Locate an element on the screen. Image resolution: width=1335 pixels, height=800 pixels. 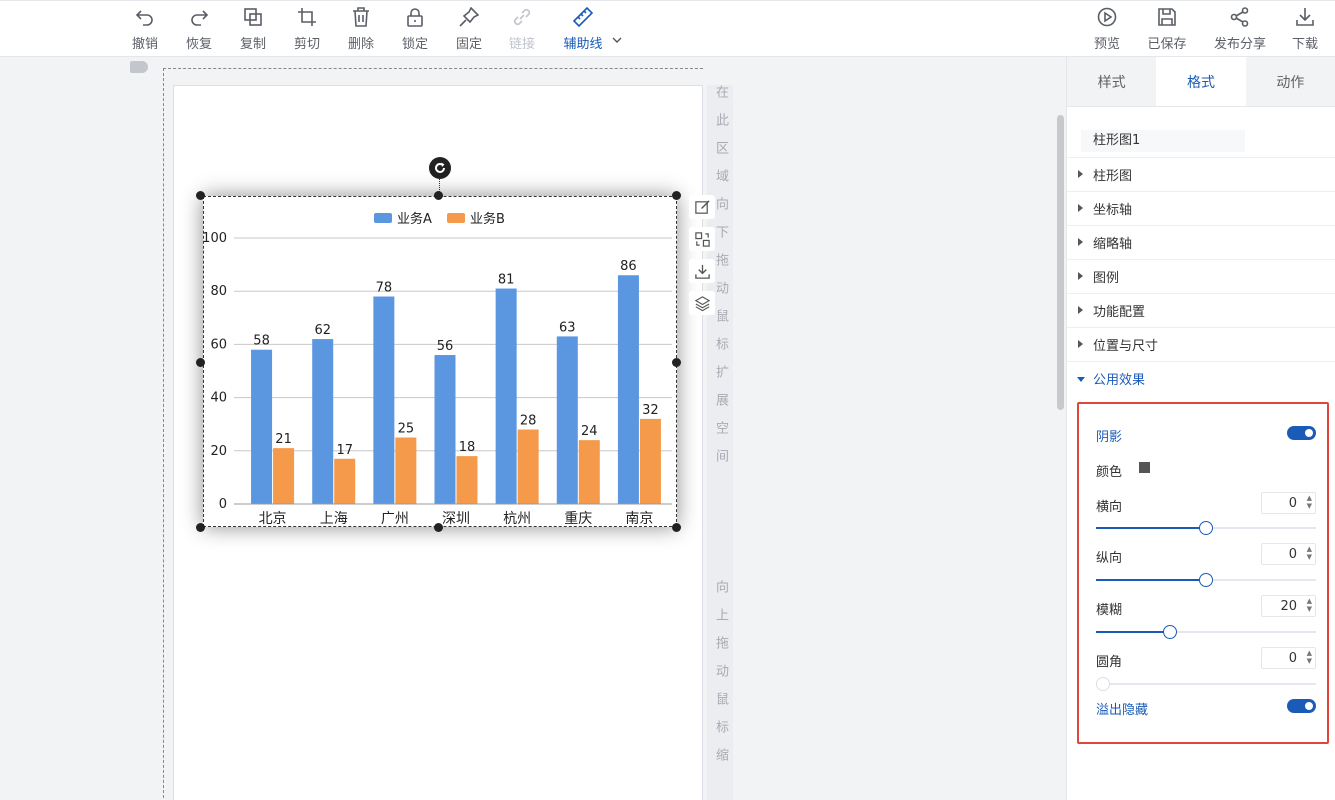
toolbar-download-button: 下载 is located at coordinates (1305, 30).